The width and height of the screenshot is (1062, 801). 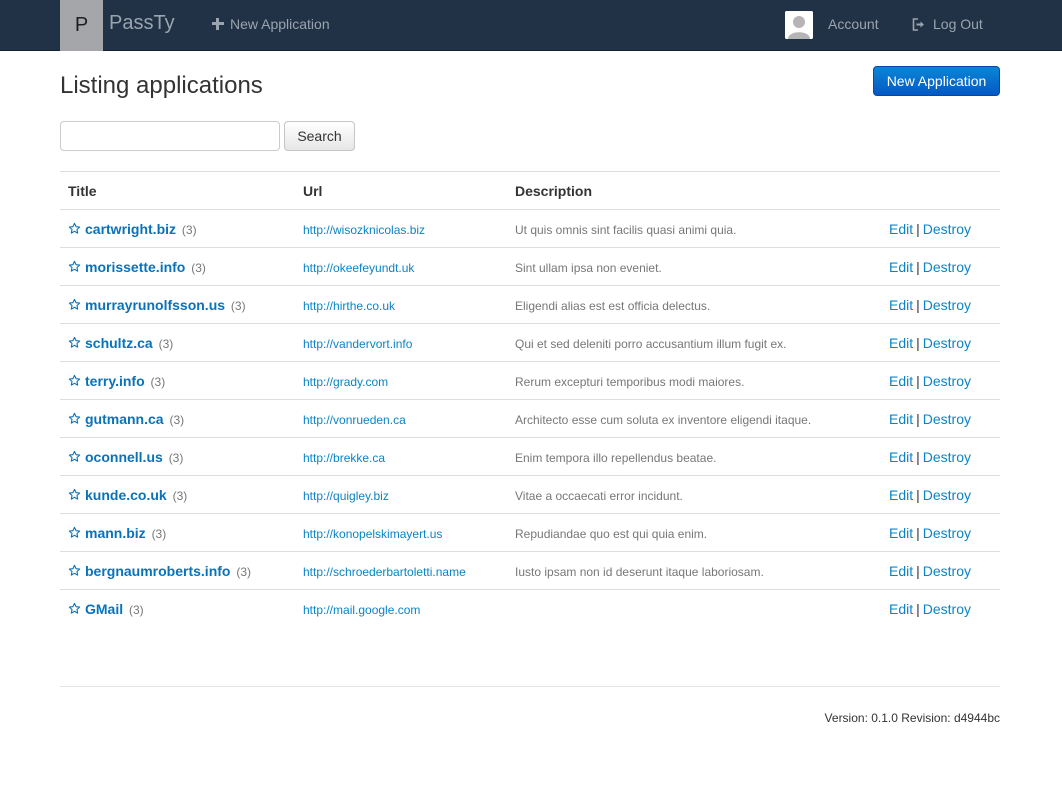 I want to click on application-title-link: oconnell.us, so click(x=124, y=457).